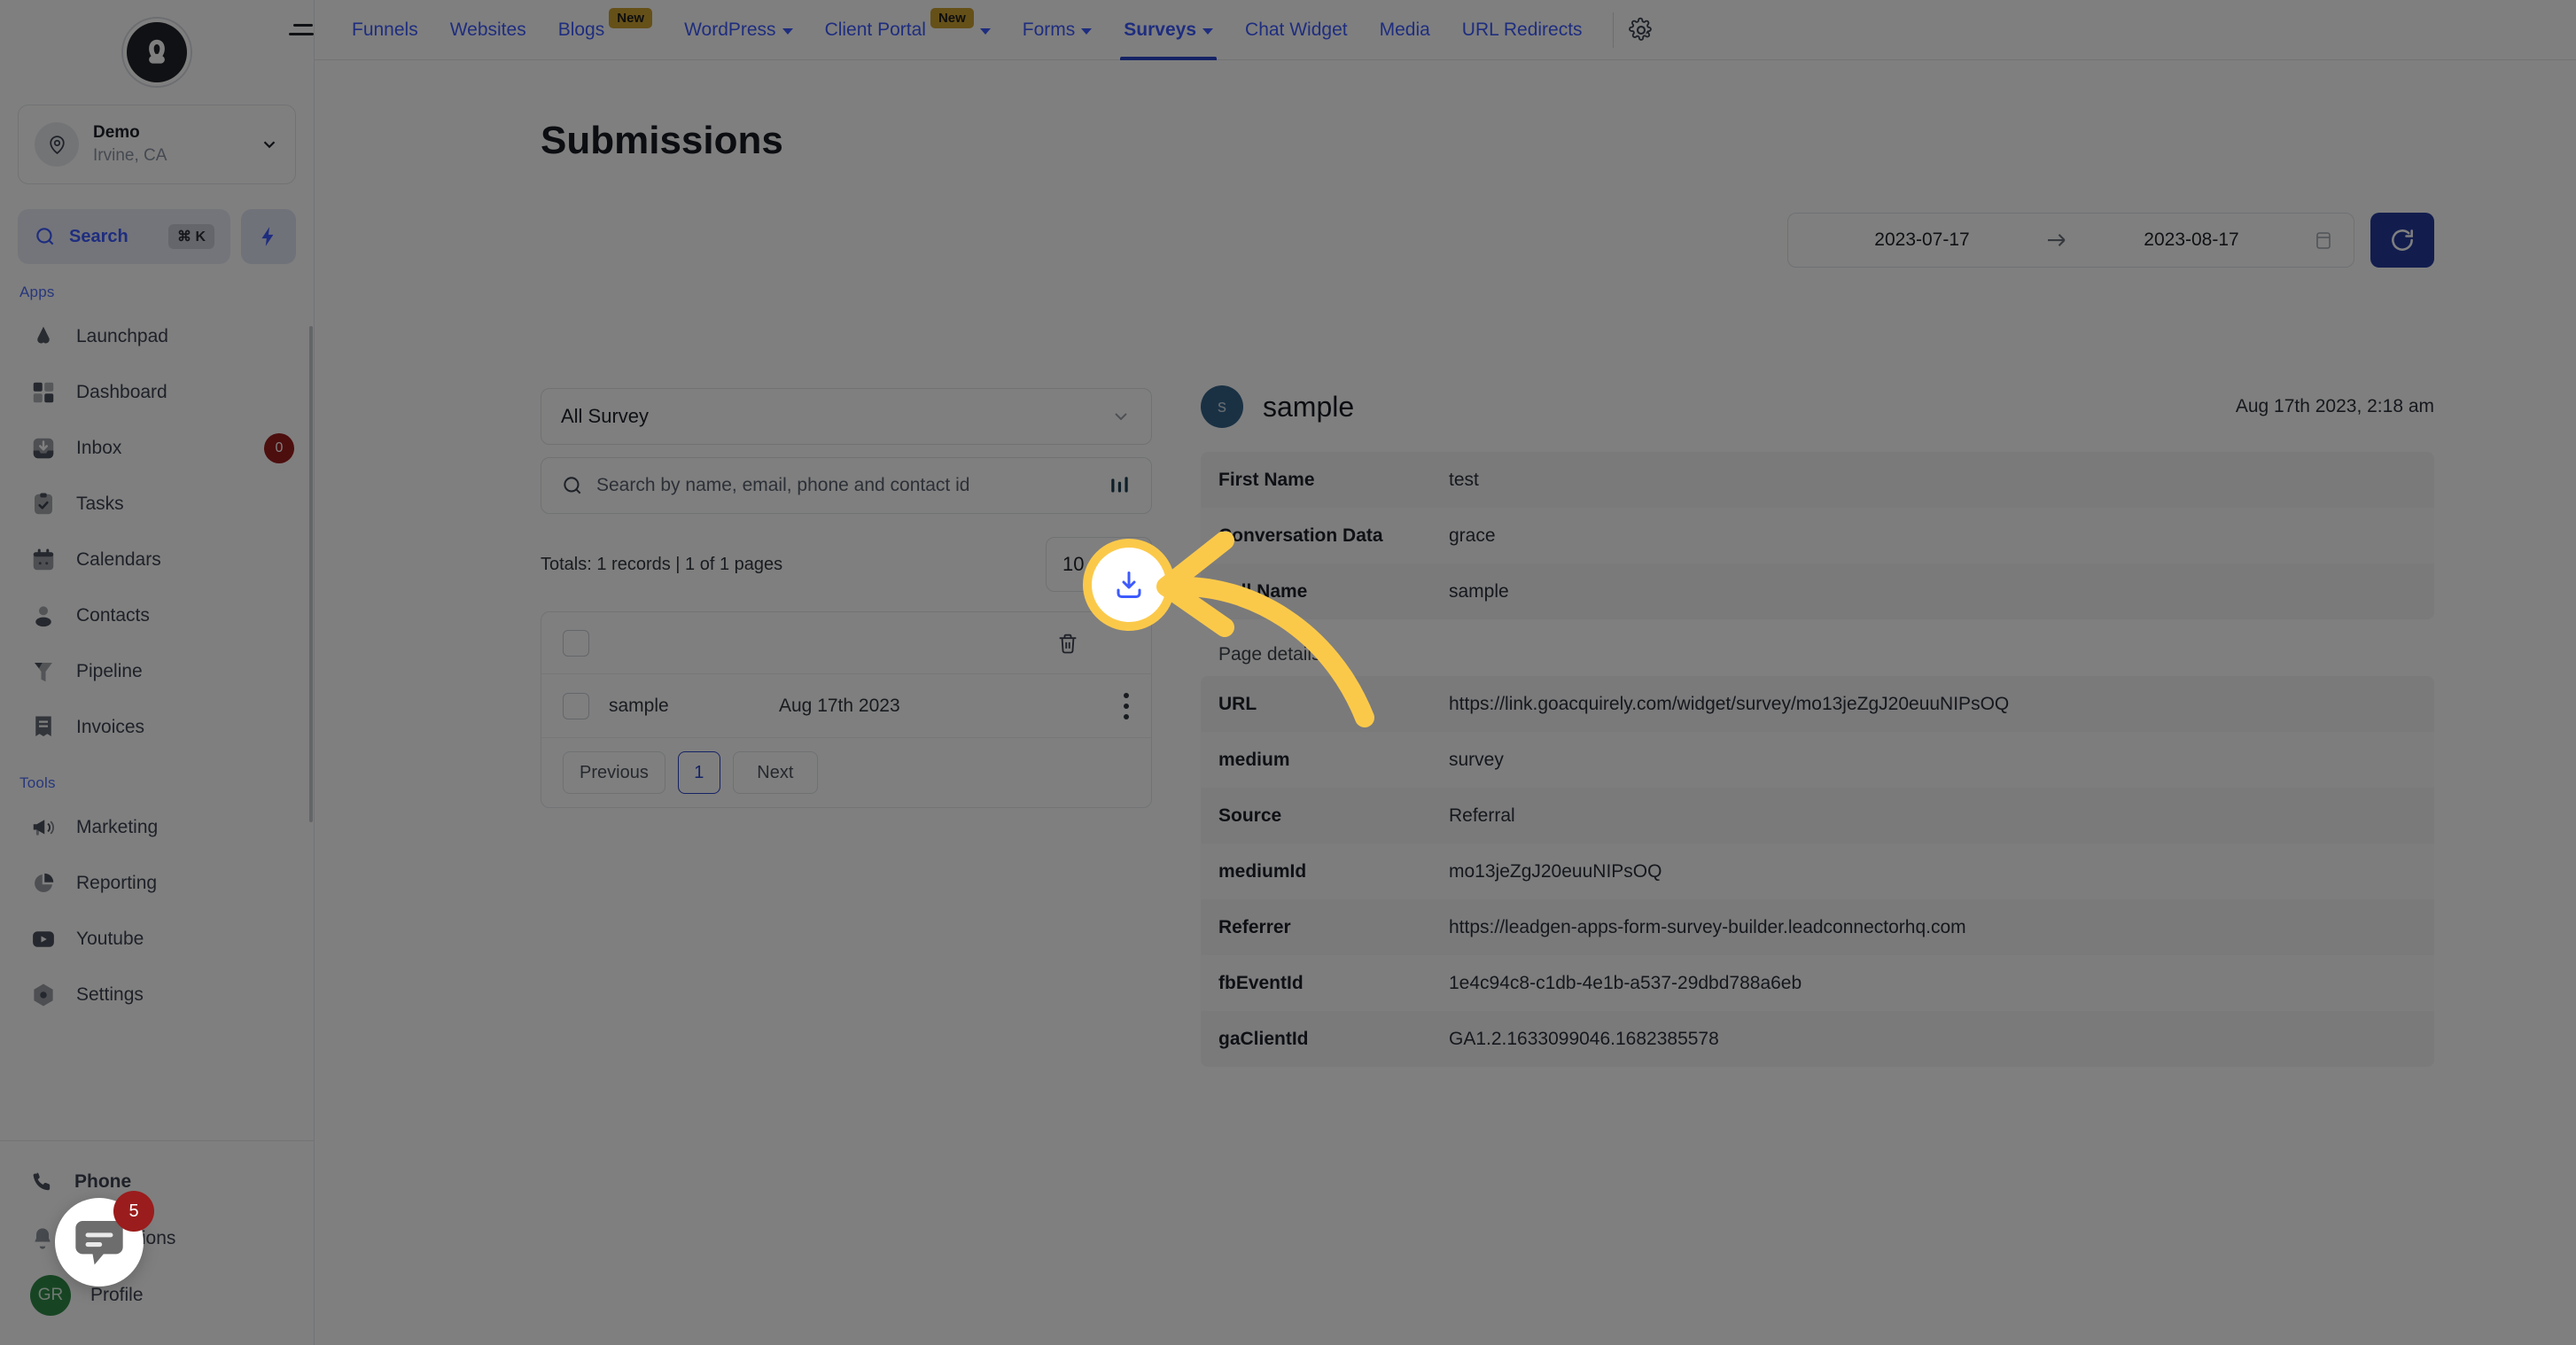 This screenshot has width=2576, height=1345. I want to click on detail-row: First Name test, so click(1818, 480).